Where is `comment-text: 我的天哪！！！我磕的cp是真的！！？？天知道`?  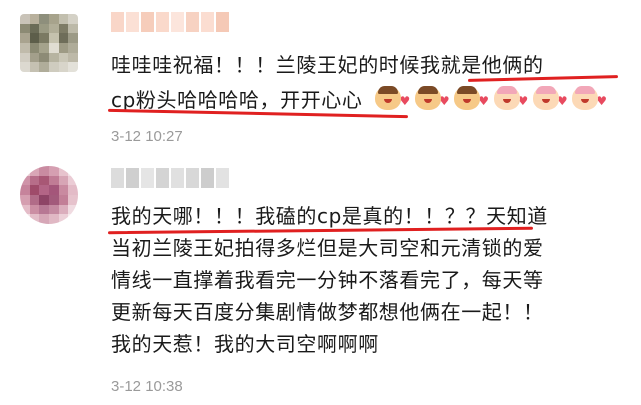
comment-text: 我的天哪！！！我磕的cp是真的！！？？天知道 is located at coordinates (329, 216).